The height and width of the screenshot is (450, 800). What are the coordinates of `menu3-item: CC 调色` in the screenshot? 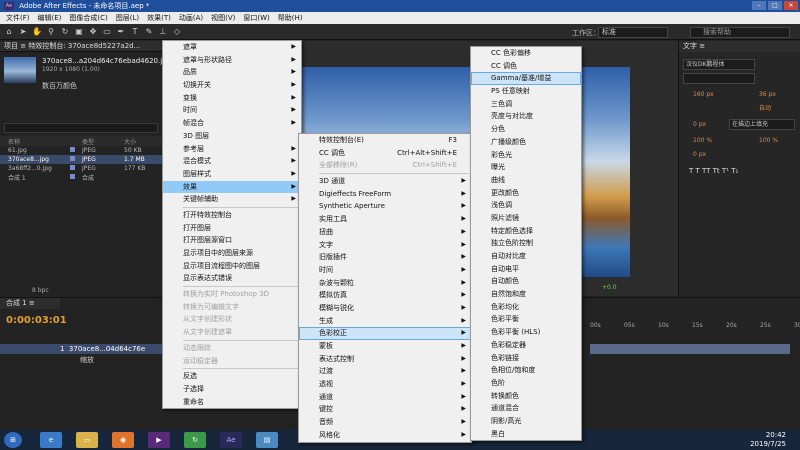 It's located at (526, 66).